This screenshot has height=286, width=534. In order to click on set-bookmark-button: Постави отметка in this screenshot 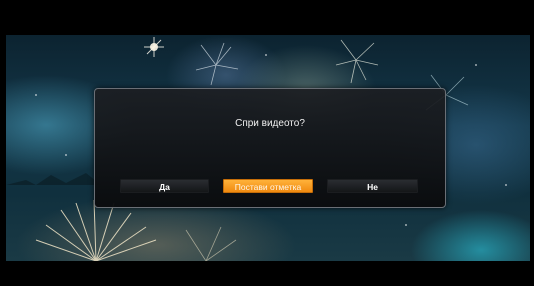, I will do `click(268, 186)`.